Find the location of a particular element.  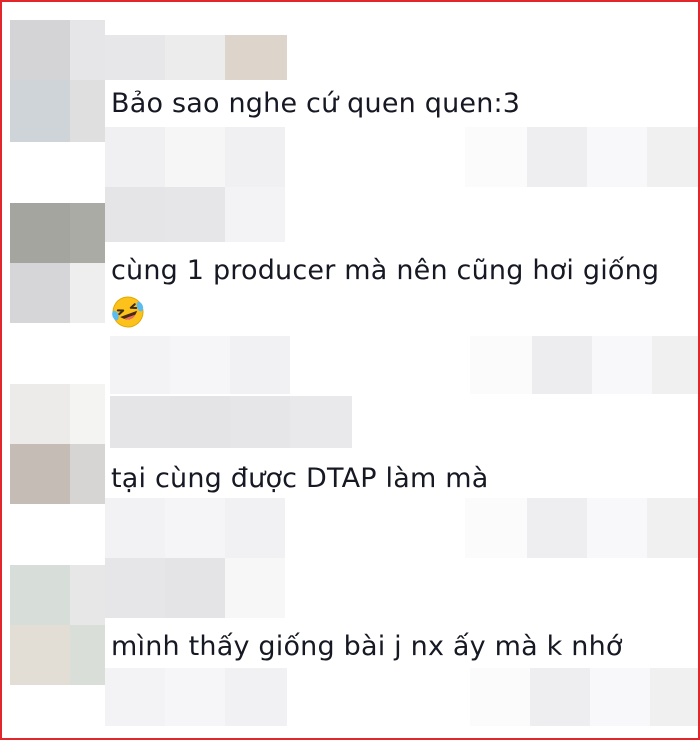

laughing-tears-emoji is located at coordinates (128, 312).